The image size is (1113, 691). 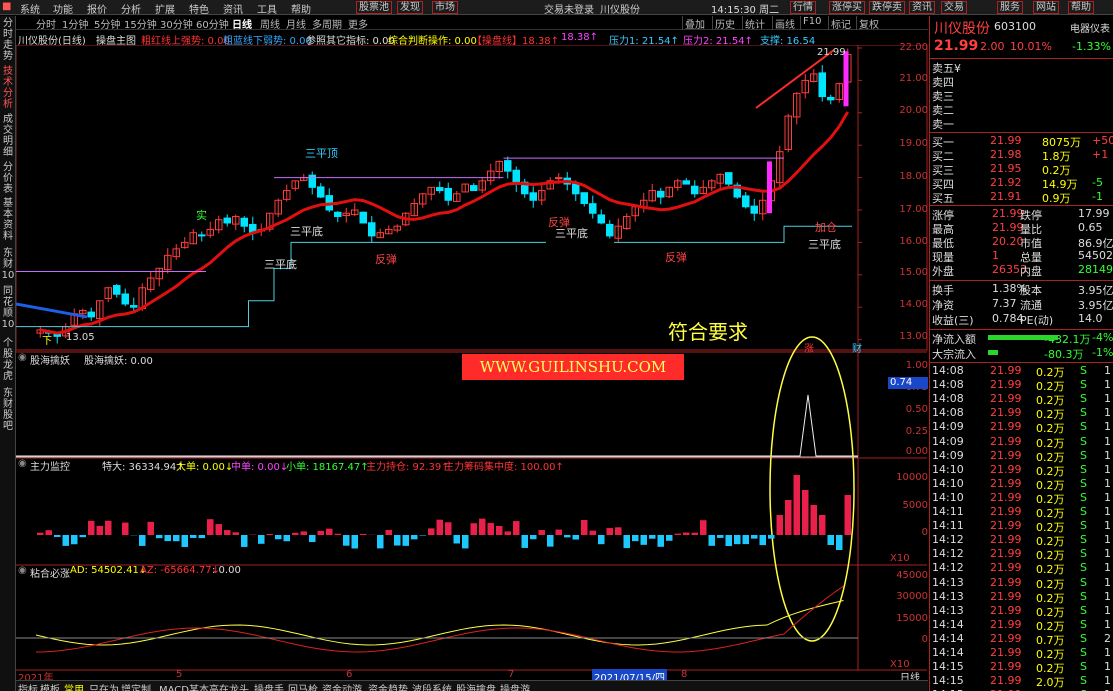 What do you see at coordinates (840, 23) in the screenshot?
I see `mark-button: 标记` at bounding box center [840, 23].